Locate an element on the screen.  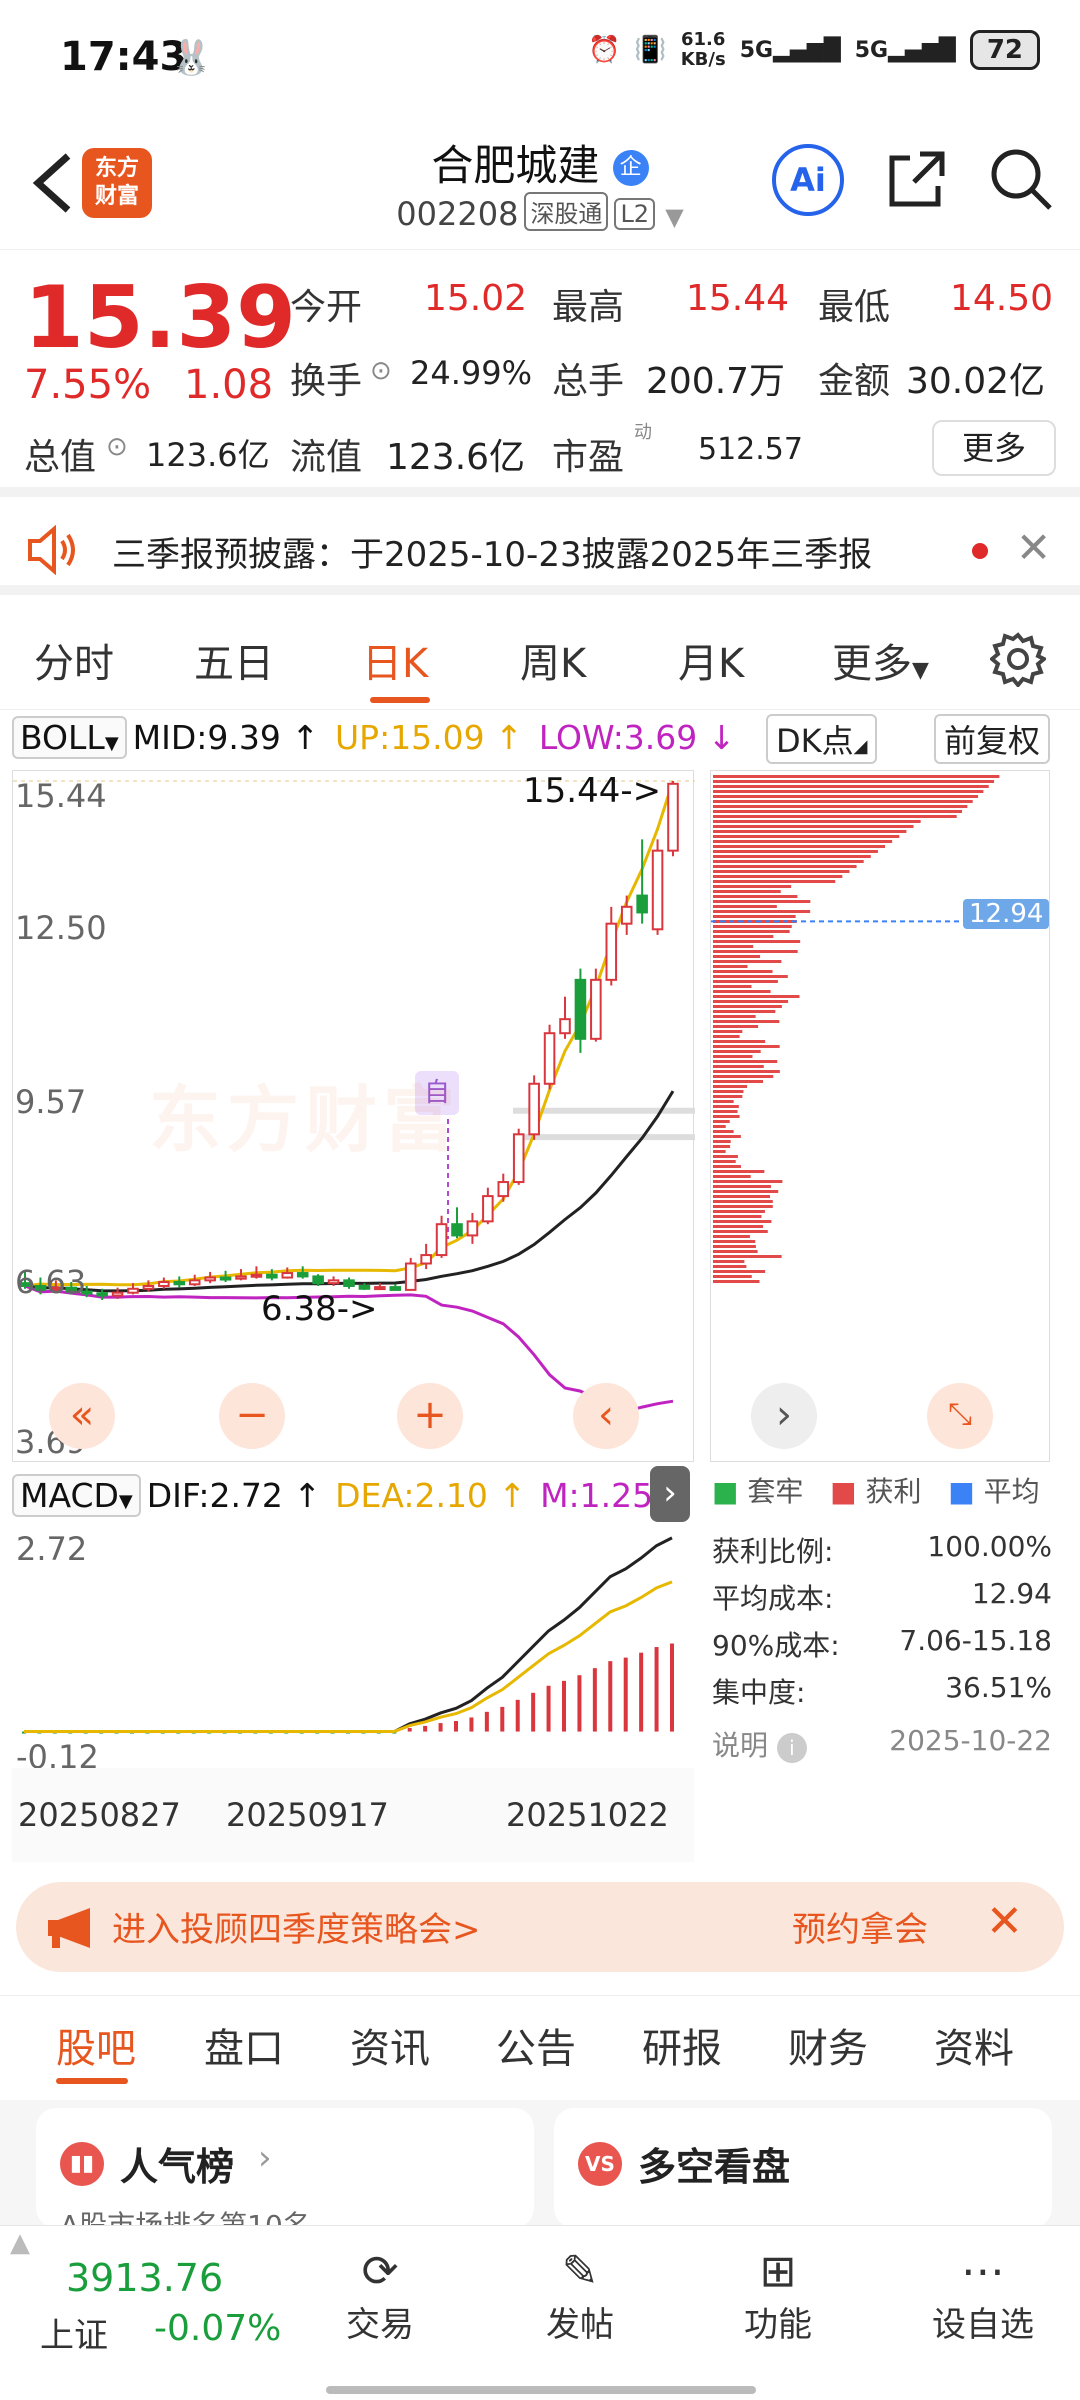
adjust-mode-button: 前复权 is located at coordinates (992, 739).